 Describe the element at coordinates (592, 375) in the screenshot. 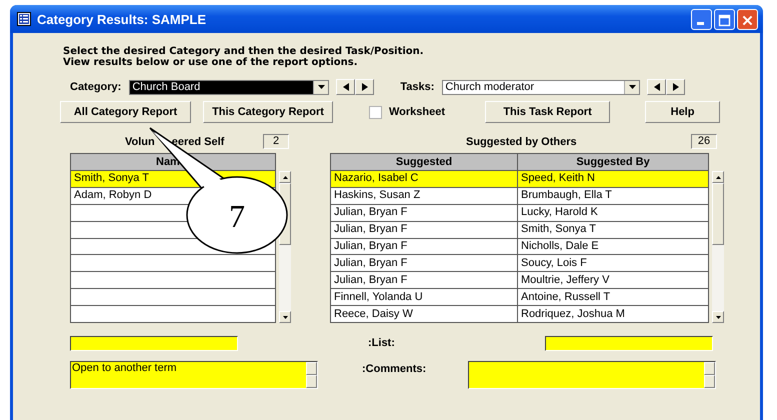

I see `comment-field` at that location.